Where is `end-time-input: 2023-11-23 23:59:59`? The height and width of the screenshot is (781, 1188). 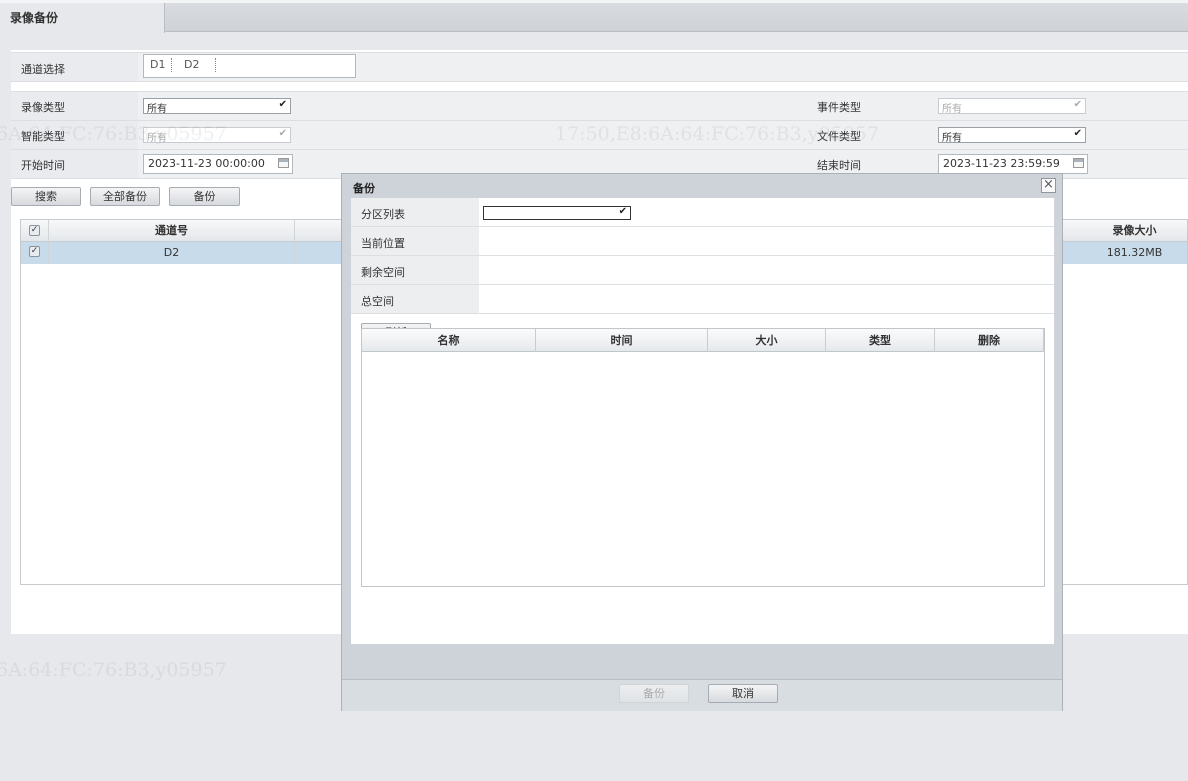
end-time-input: 2023-11-23 23:59:59 is located at coordinates (1013, 164).